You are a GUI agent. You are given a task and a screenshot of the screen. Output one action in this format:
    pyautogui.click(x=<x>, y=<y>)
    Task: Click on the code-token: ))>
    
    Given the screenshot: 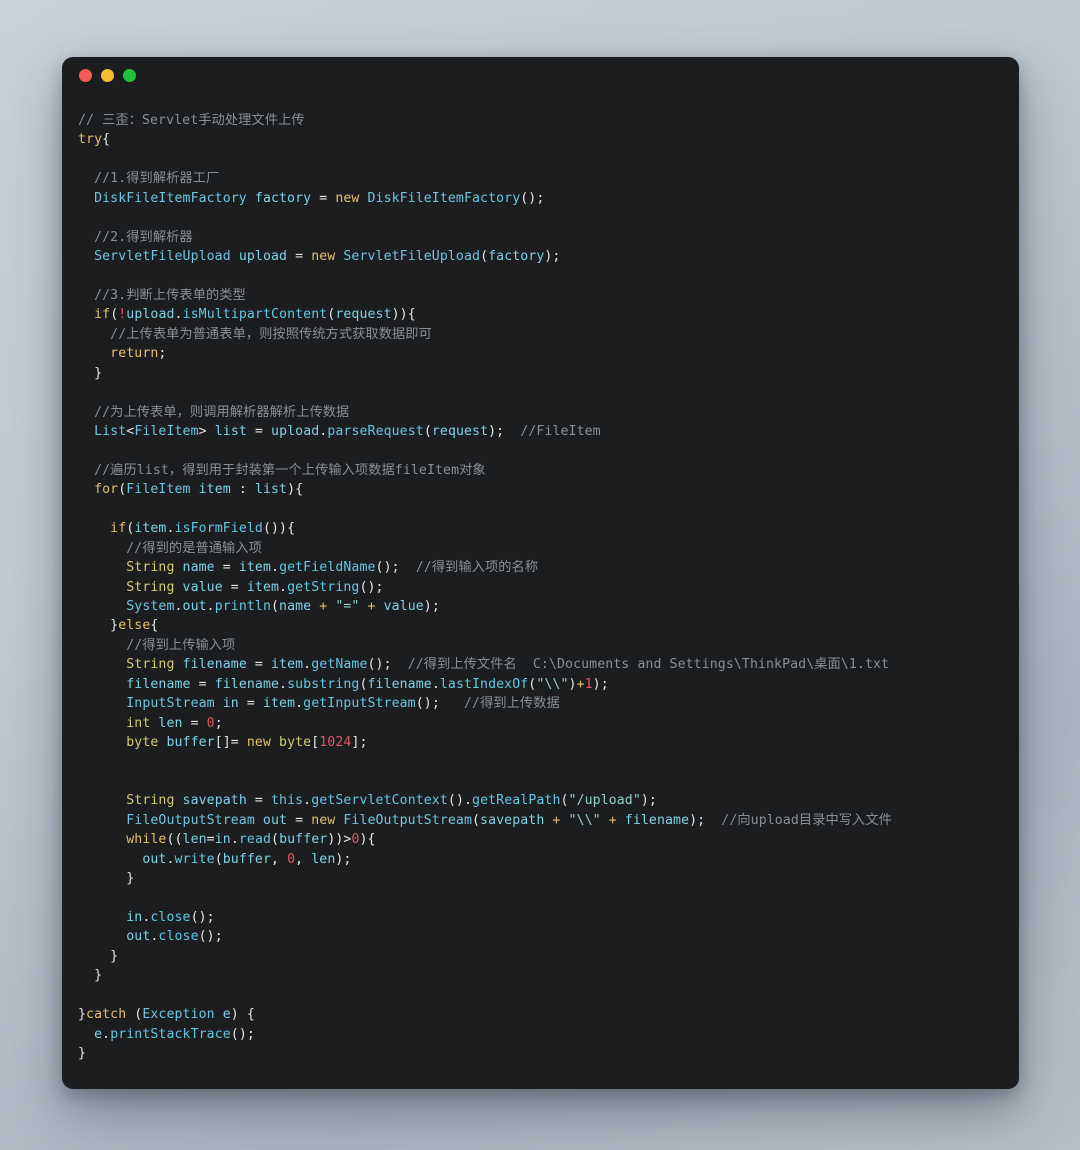 What is the action you would take?
    pyautogui.click(x=339, y=840)
    